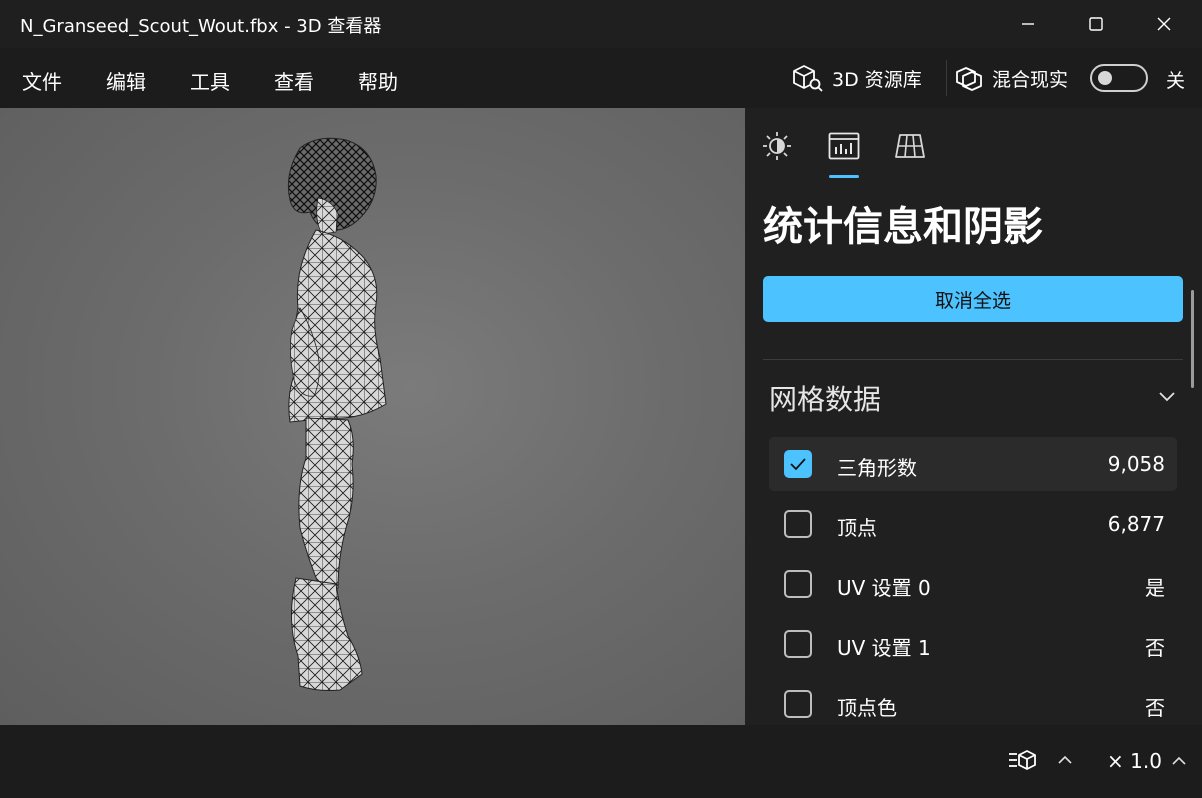 This screenshot has height=798, width=1202. Describe the element at coordinates (969, 79) in the screenshot. I see `mixed-reality-icon` at that location.